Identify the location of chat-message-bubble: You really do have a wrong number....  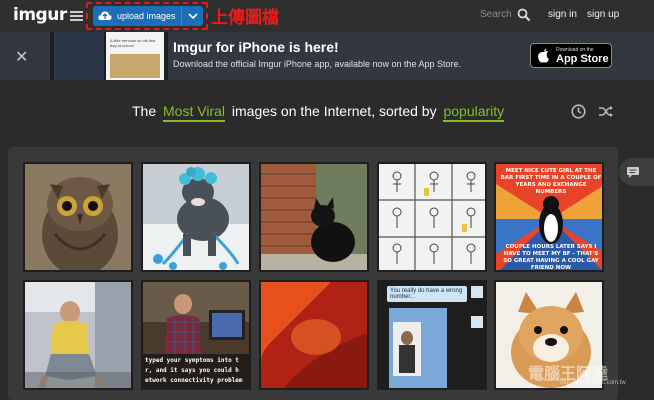
(427, 294).